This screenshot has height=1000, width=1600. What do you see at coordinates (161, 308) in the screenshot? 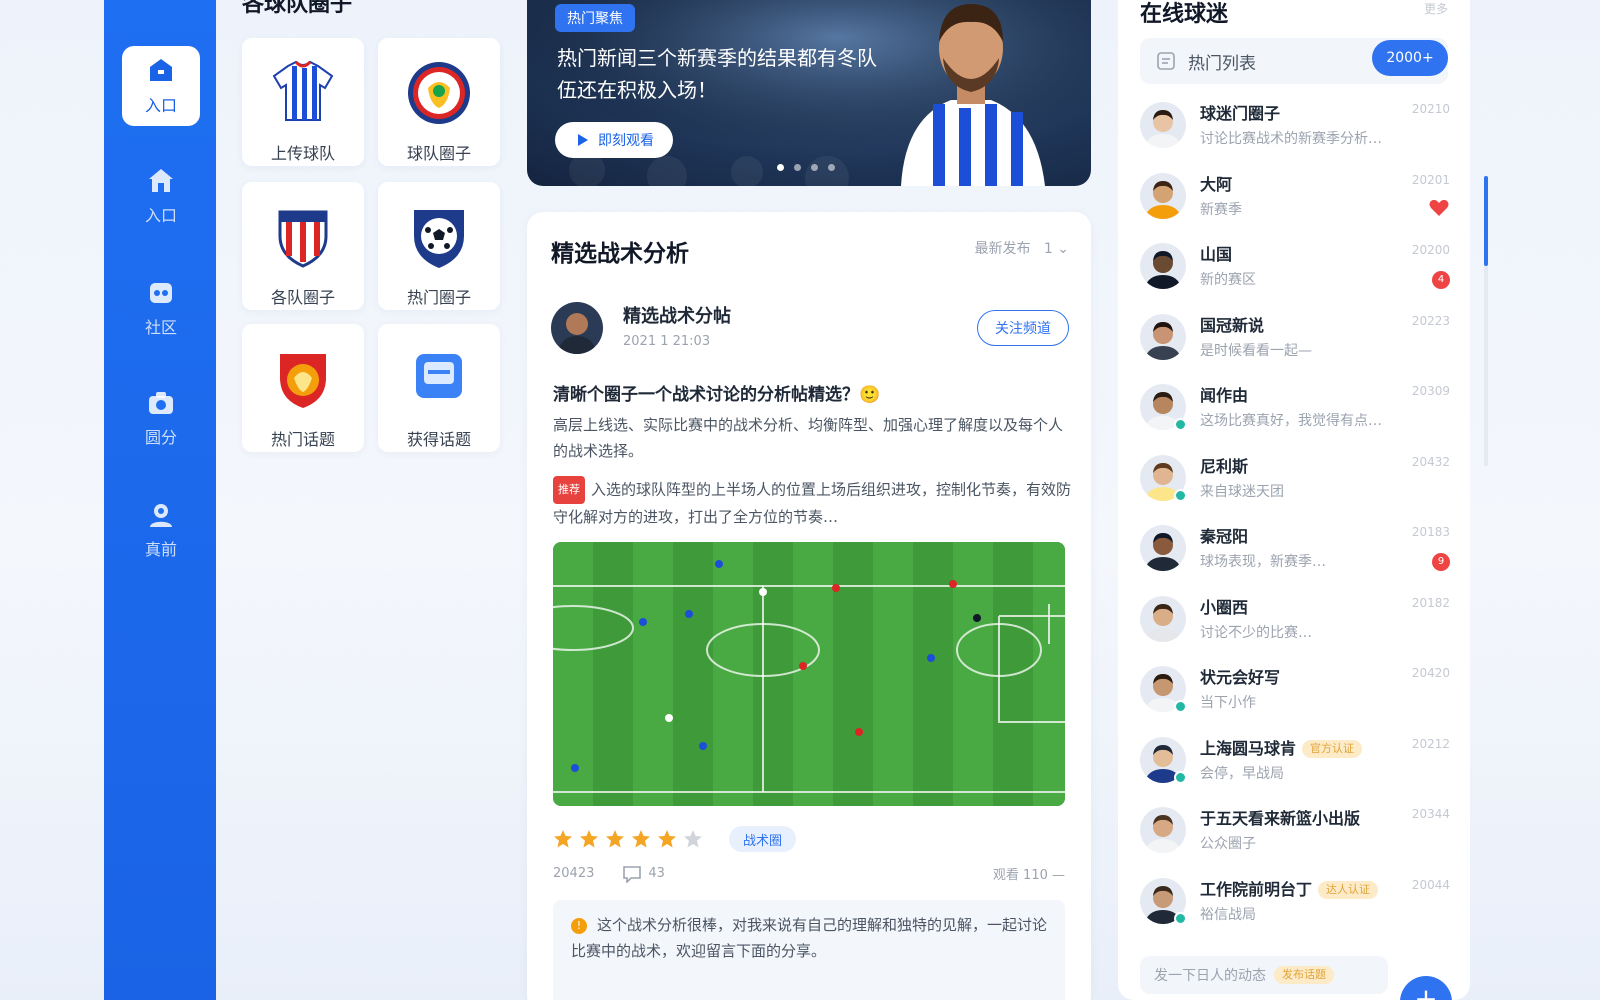
I see `sidebar-item-community: 社区` at bounding box center [161, 308].